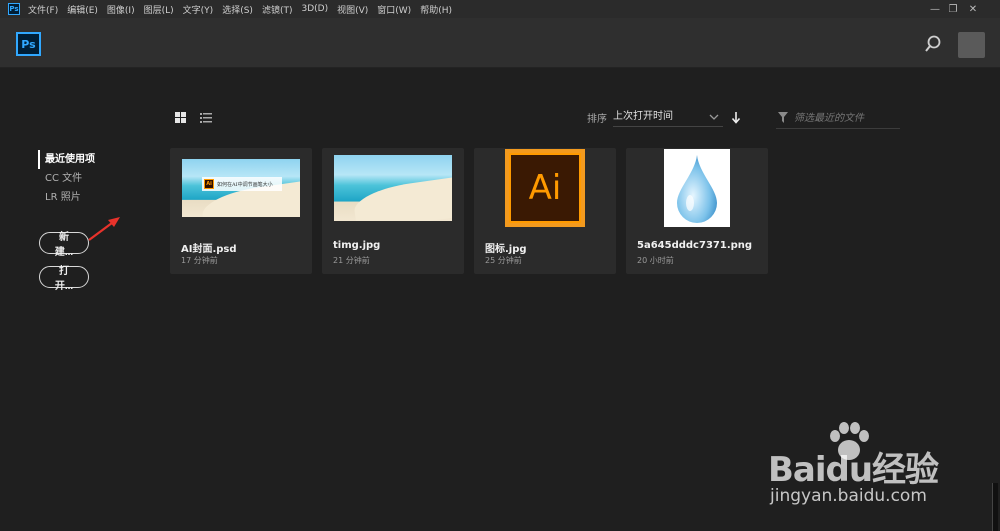 This screenshot has width=1000, height=531. I want to click on file-name: 5a645dddc7371.png, so click(695, 245).